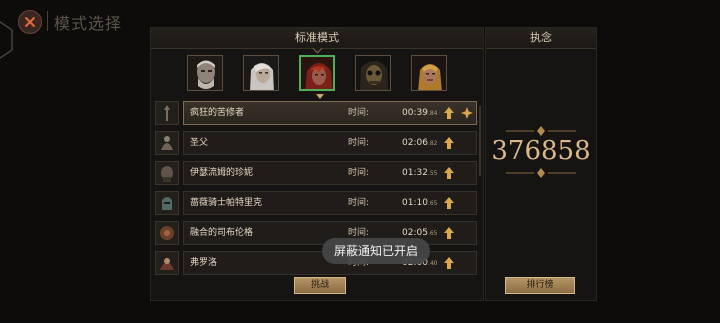 This screenshot has height=323, width=720. I want to click on list-item: 圣父 时间: 02:06.82, so click(317, 143).